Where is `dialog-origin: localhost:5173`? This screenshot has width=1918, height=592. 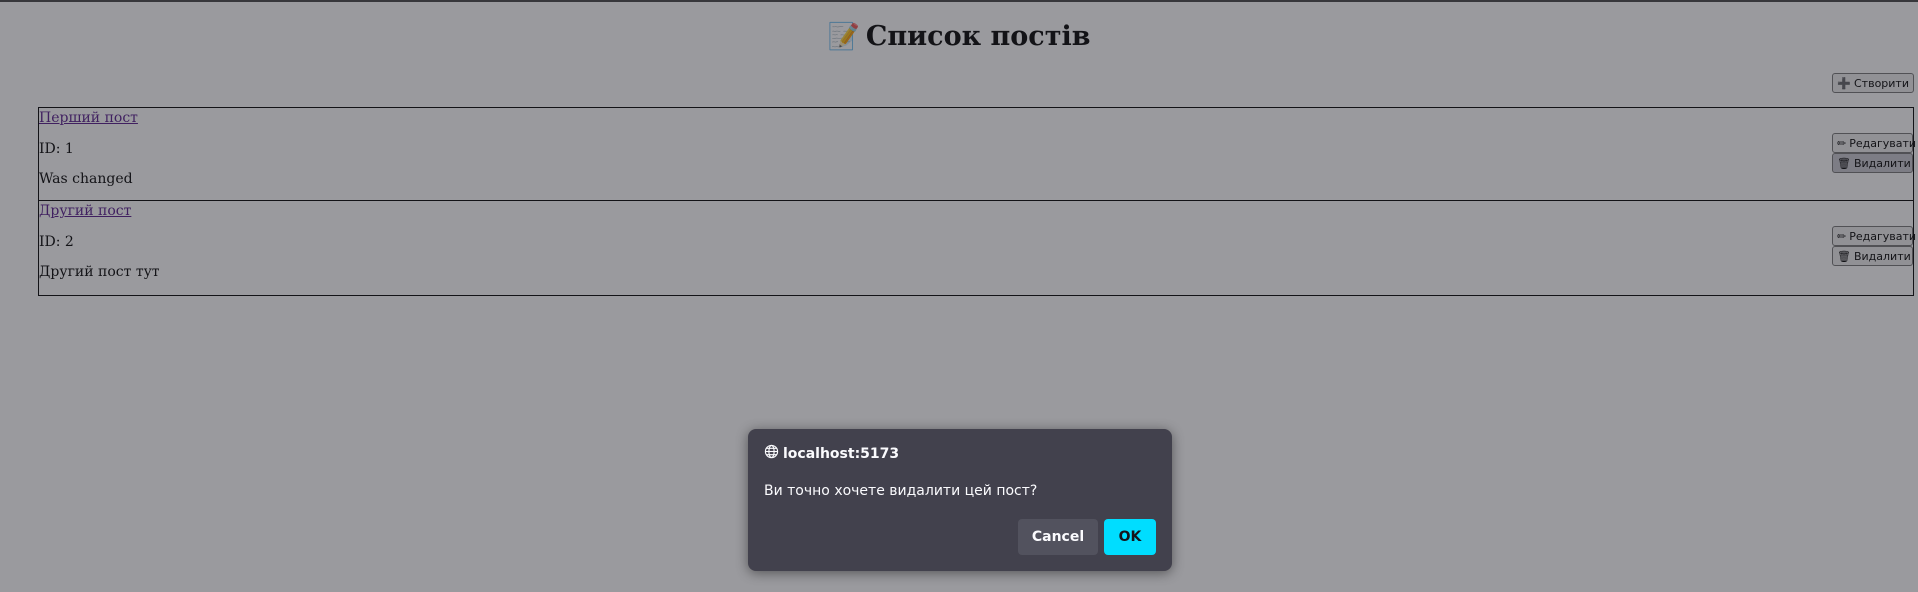
dialog-origin: localhost:5173 is located at coordinates (831, 453).